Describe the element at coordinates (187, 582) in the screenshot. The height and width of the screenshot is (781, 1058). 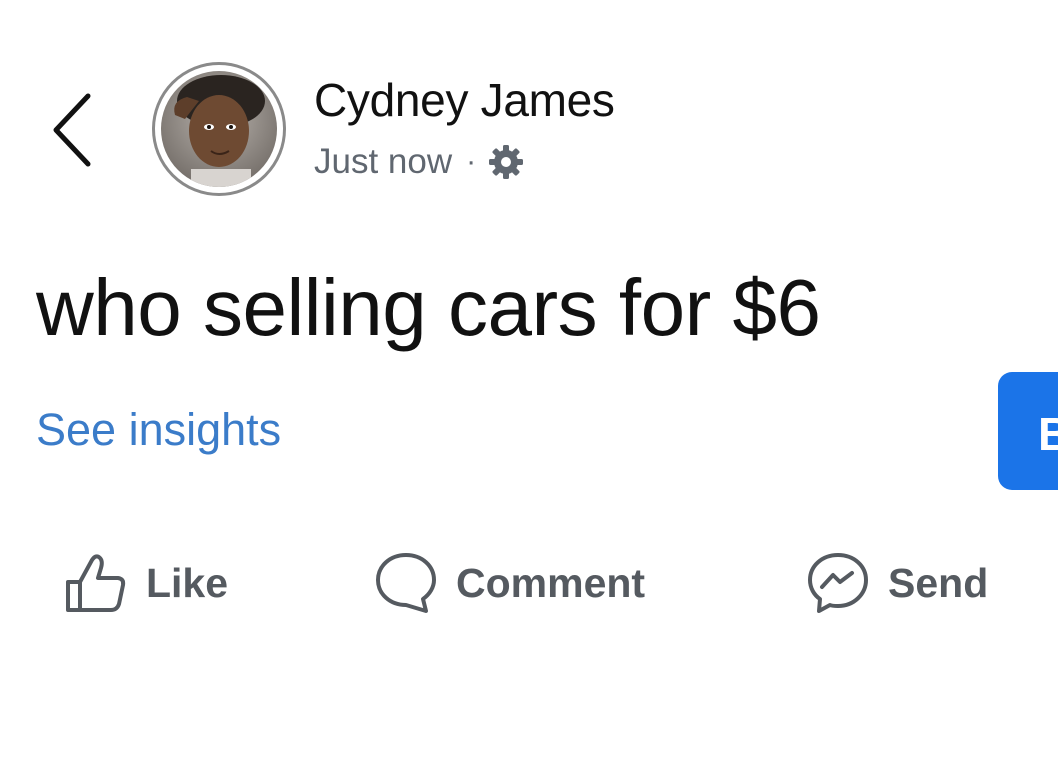
I see `like-label: Like` at that location.